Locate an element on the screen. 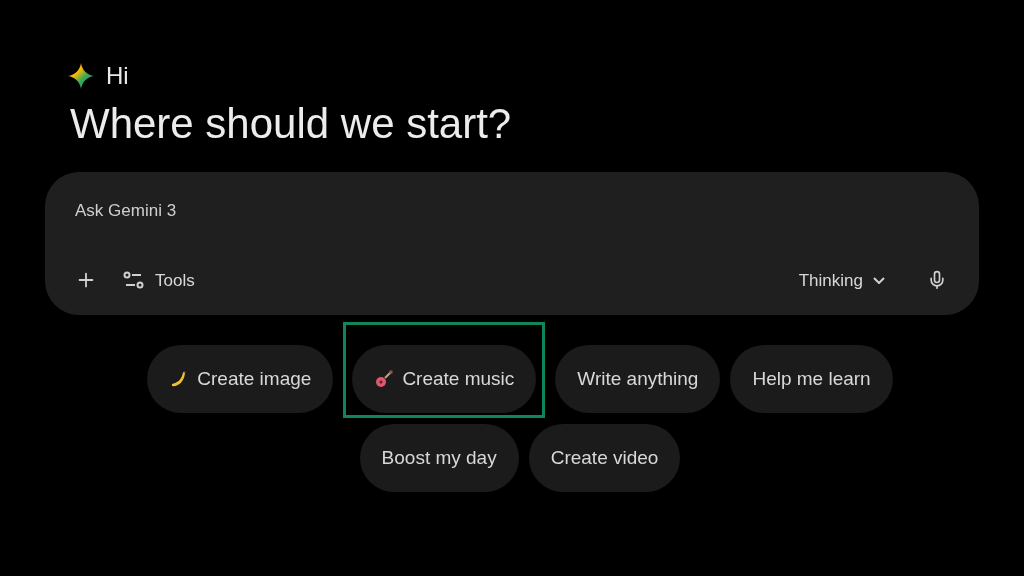 This screenshot has width=1024, height=576. suggestion-chip: Create image is located at coordinates (240, 379).